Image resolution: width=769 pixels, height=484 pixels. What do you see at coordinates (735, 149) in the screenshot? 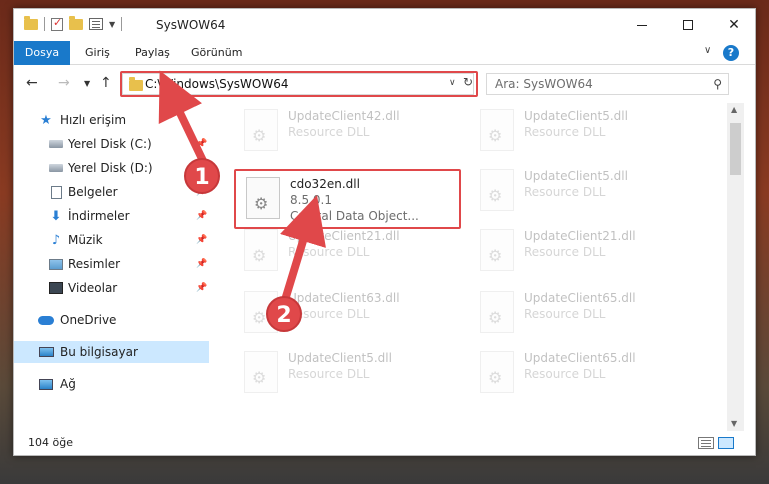
I see `scroll-thumb` at bounding box center [735, 149].